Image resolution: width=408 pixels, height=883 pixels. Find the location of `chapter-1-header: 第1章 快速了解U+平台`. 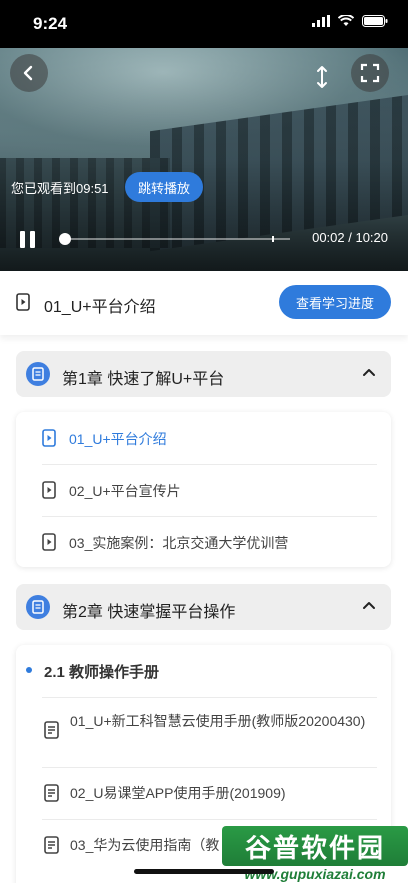

chapter-1-header: 第1章 快速了解U+平台 is located at coordinates (203, 374).